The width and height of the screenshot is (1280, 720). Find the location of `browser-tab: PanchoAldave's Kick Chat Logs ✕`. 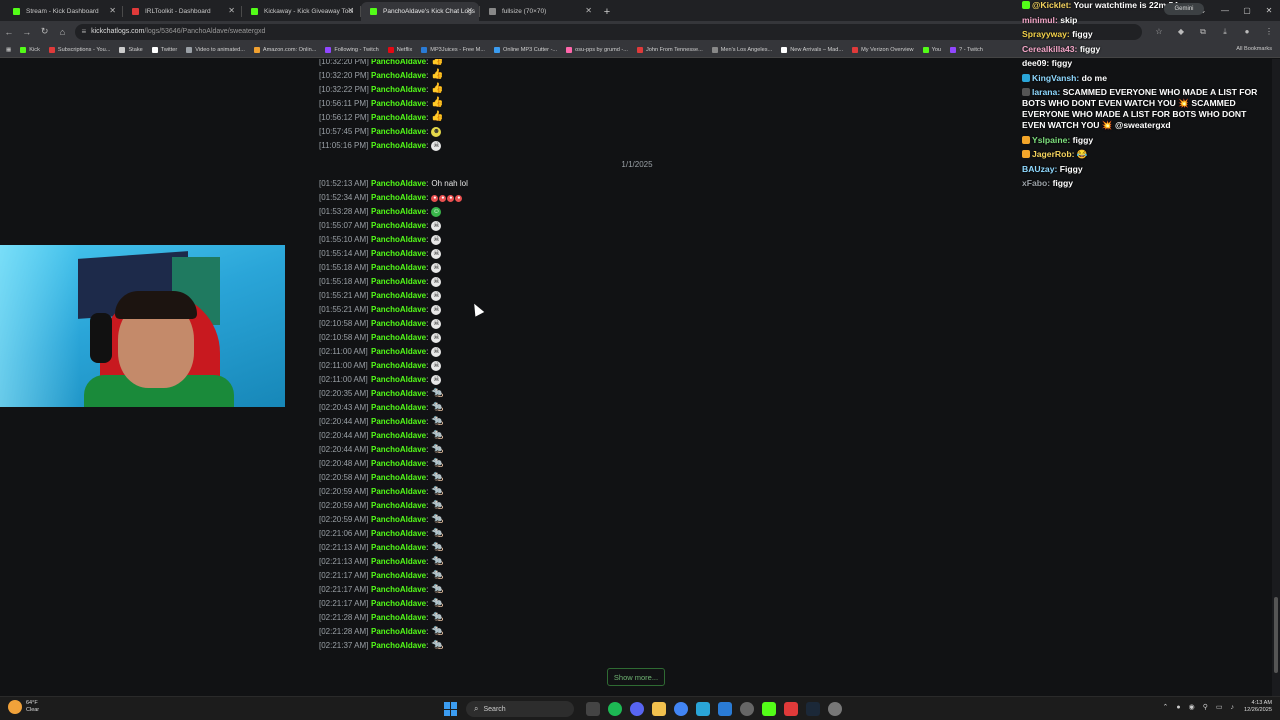

browser-tab: PanchoAldave's Kick Chat Logs ✕ is located at coordinates (420, 11).